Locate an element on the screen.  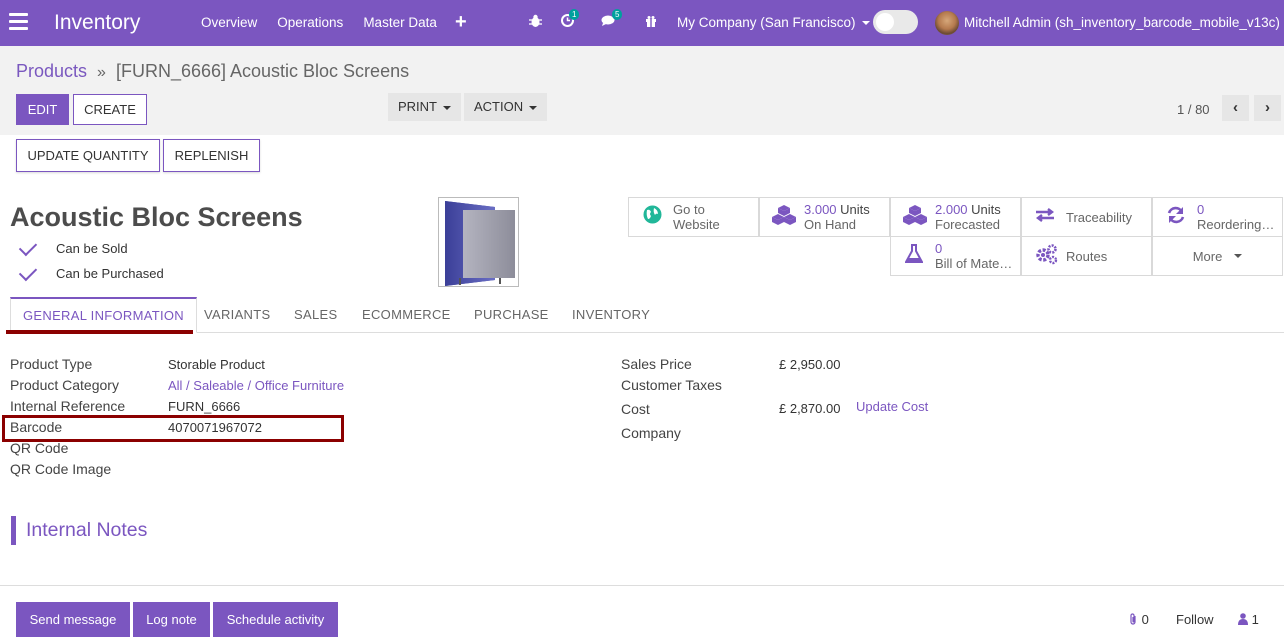
forecasted-value: 2.000 is located at coordinates (951, 209).